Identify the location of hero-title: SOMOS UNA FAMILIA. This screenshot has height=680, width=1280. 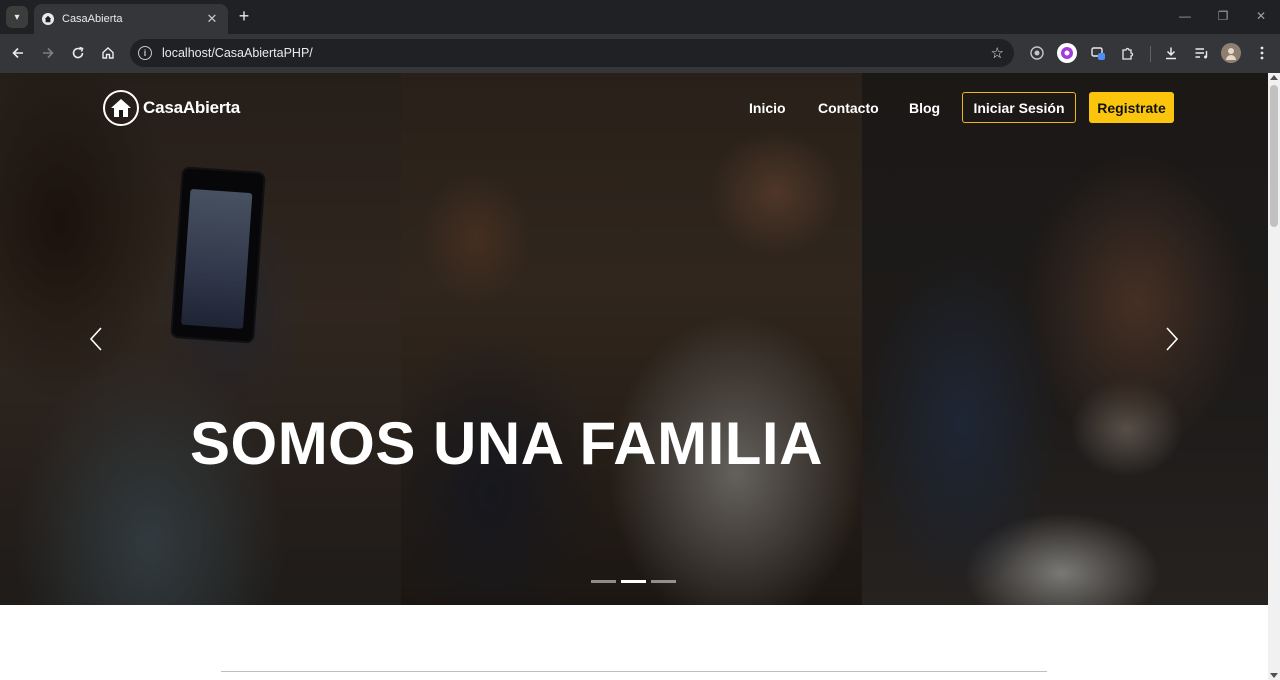
(506, 443).